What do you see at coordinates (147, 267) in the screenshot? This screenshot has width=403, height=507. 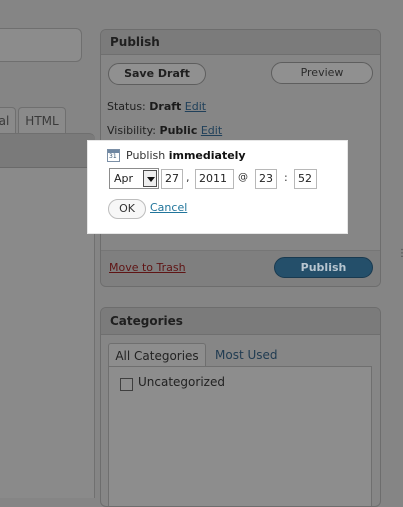 I see `move-to-trash-link: Move to Trash` at bounding box center [147, 267].